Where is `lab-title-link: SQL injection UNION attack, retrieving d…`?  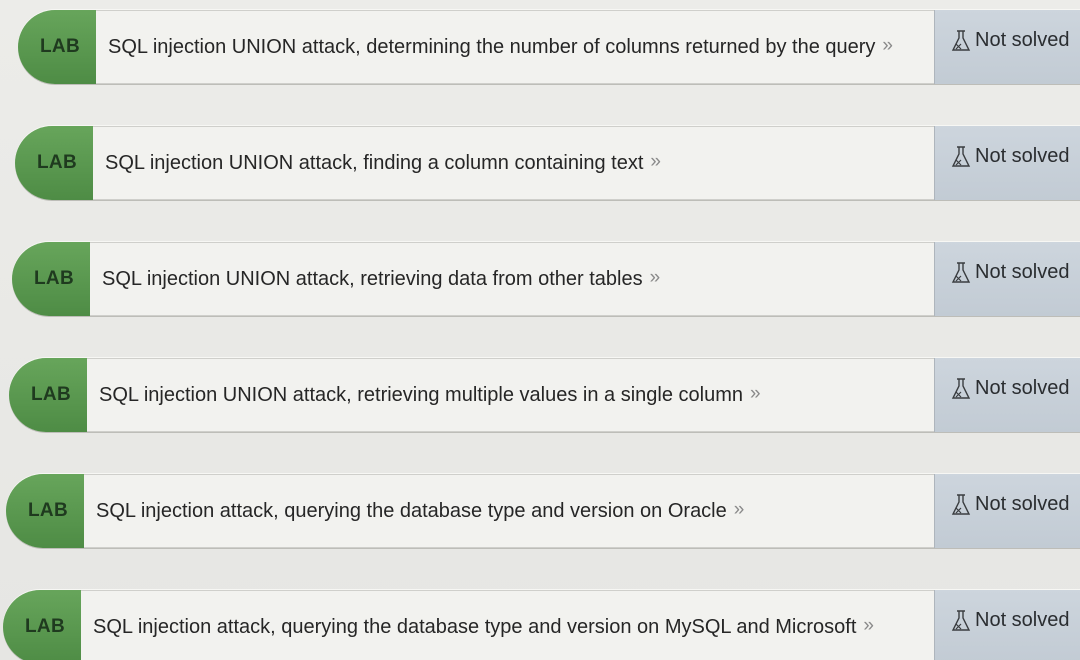 lab-title-link: SQL injection UNION attack, retrieving d… is located at coordinates (512, 279).